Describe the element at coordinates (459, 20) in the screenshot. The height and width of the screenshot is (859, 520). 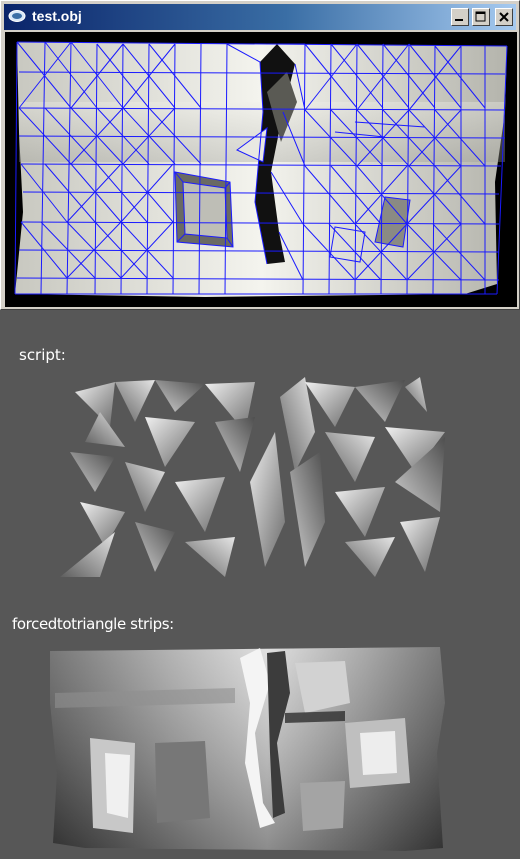
I see `minimize-icon` at that location.